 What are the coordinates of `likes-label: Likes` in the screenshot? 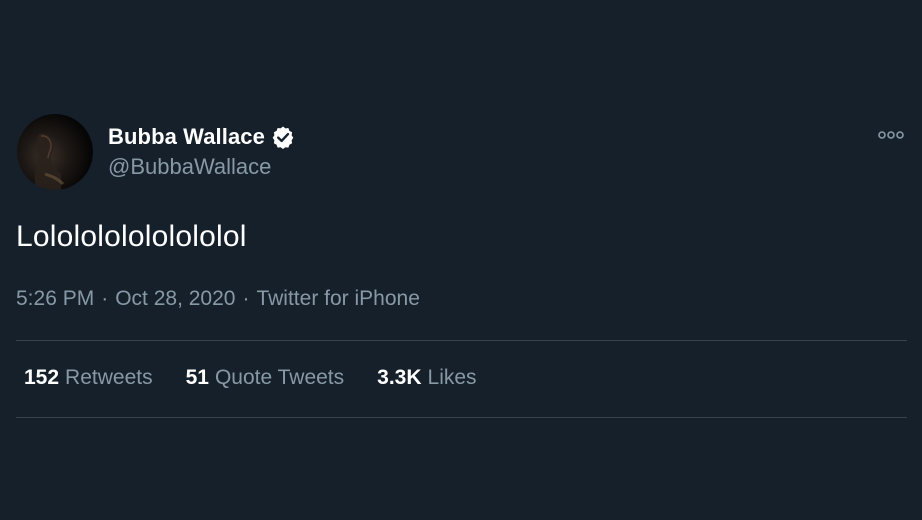 It's located at (452, 377).